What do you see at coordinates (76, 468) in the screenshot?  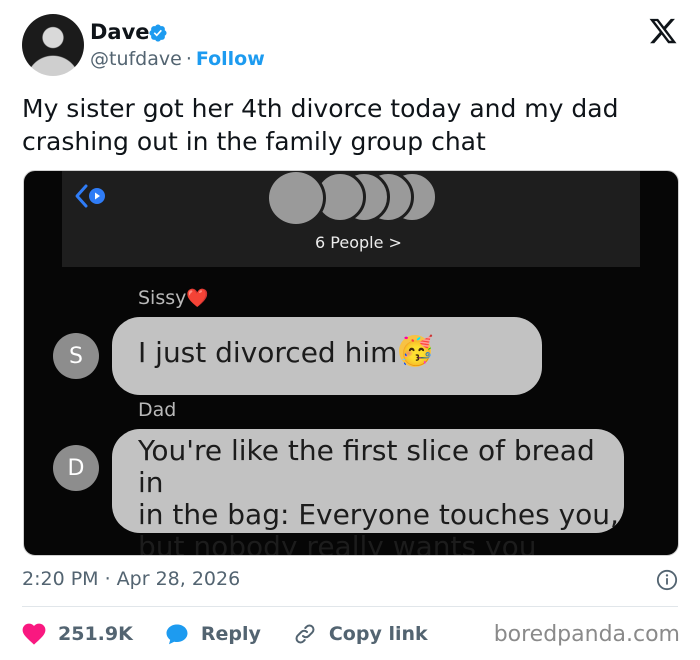 I see `sender-avatar: D` at bounding box center [76, 468].